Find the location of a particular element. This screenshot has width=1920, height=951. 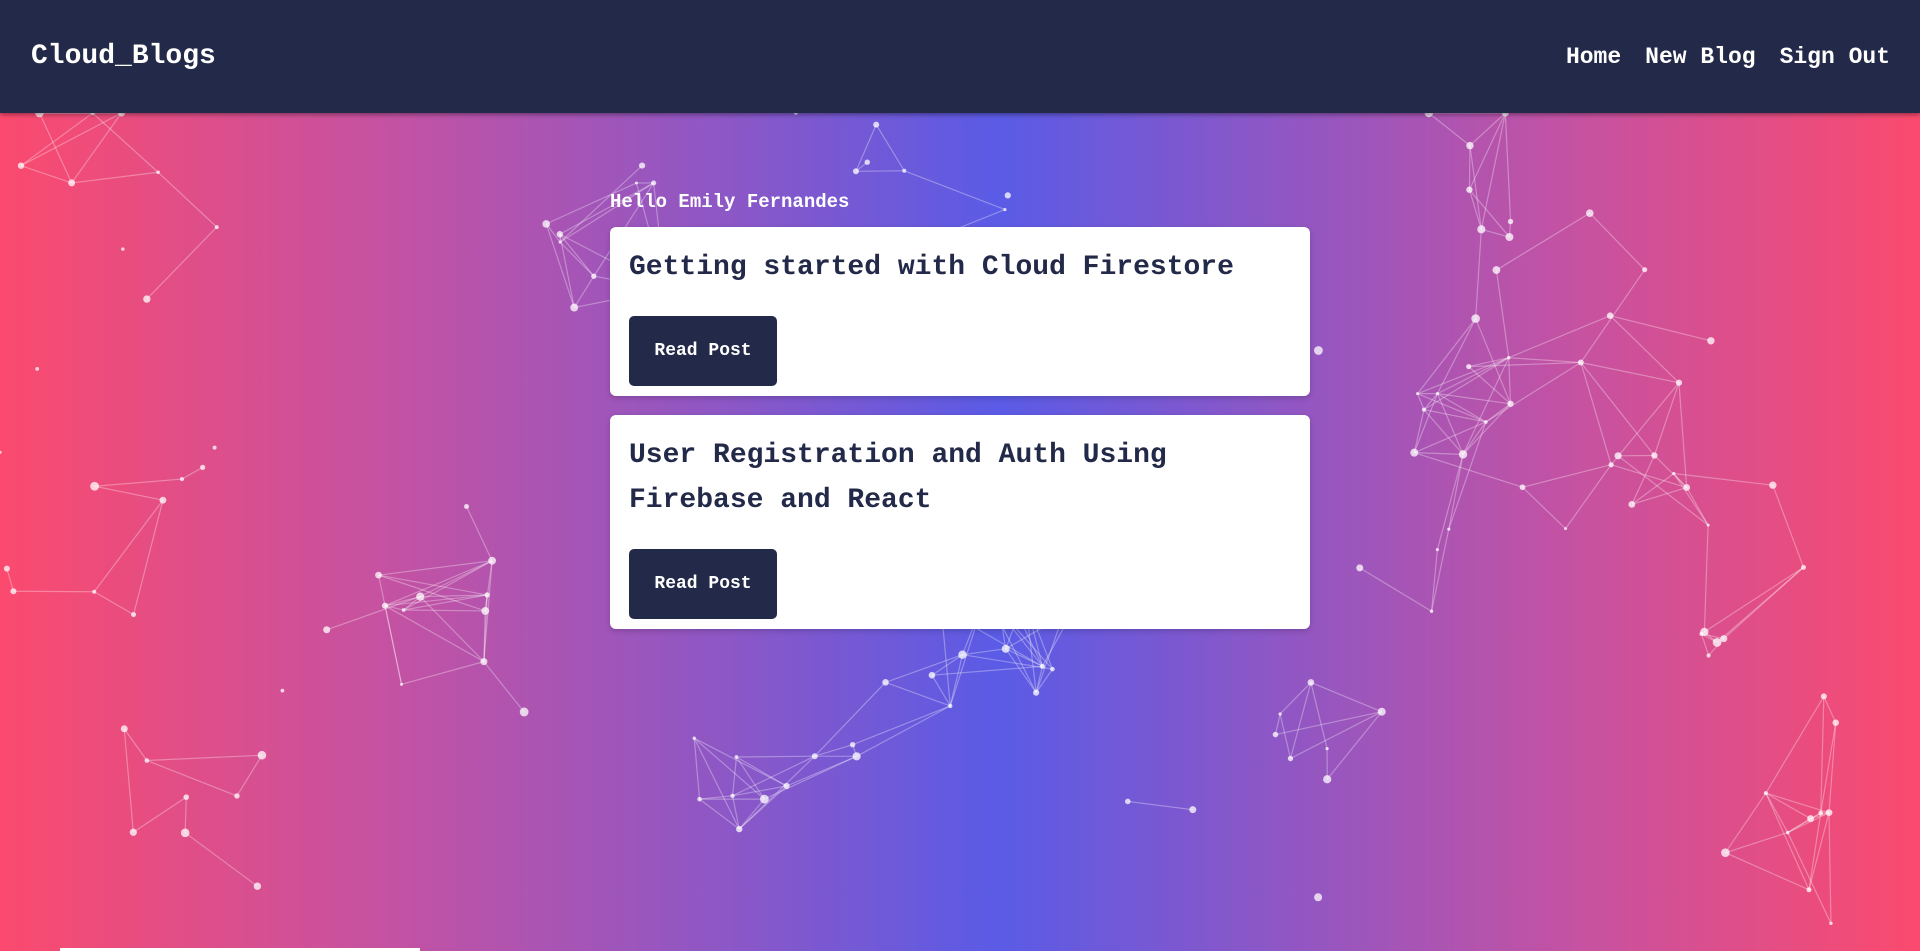

nav-links: Home New Blog Sign Out is located at coordinates (1728, 57).